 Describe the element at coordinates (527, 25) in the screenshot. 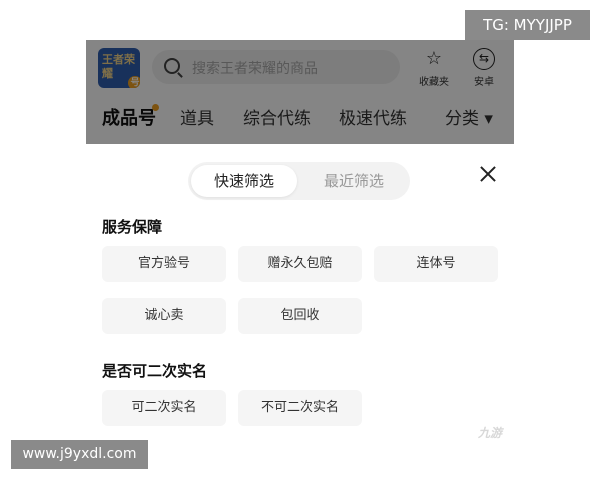

I see `telegram-label: TG: MYYJJPP` at that location.